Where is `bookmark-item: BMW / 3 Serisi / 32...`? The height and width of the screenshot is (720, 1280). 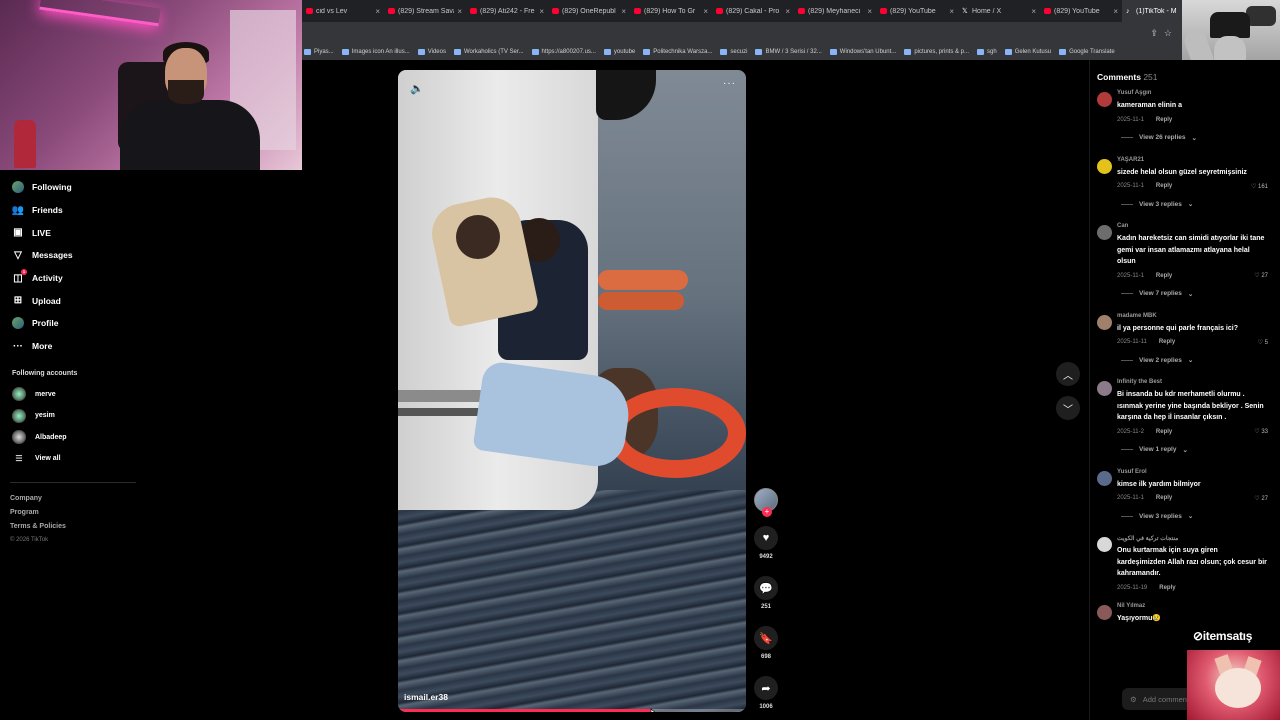
bookmark-item: BMW / 3 Serisi / 32... is located at coordinates (788, 52).